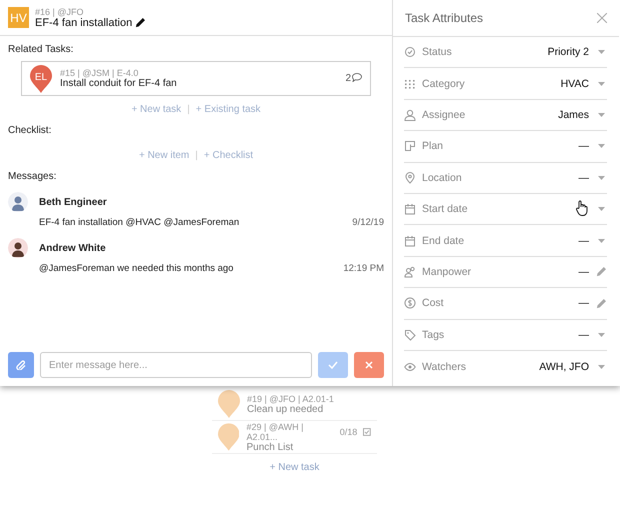 The width and height of the screenshot is (620, 522). What do you see at coordinates (444, 18) in the screenshot?
I see `panel-title: Task Attributes` at bounding box center [444, 18].